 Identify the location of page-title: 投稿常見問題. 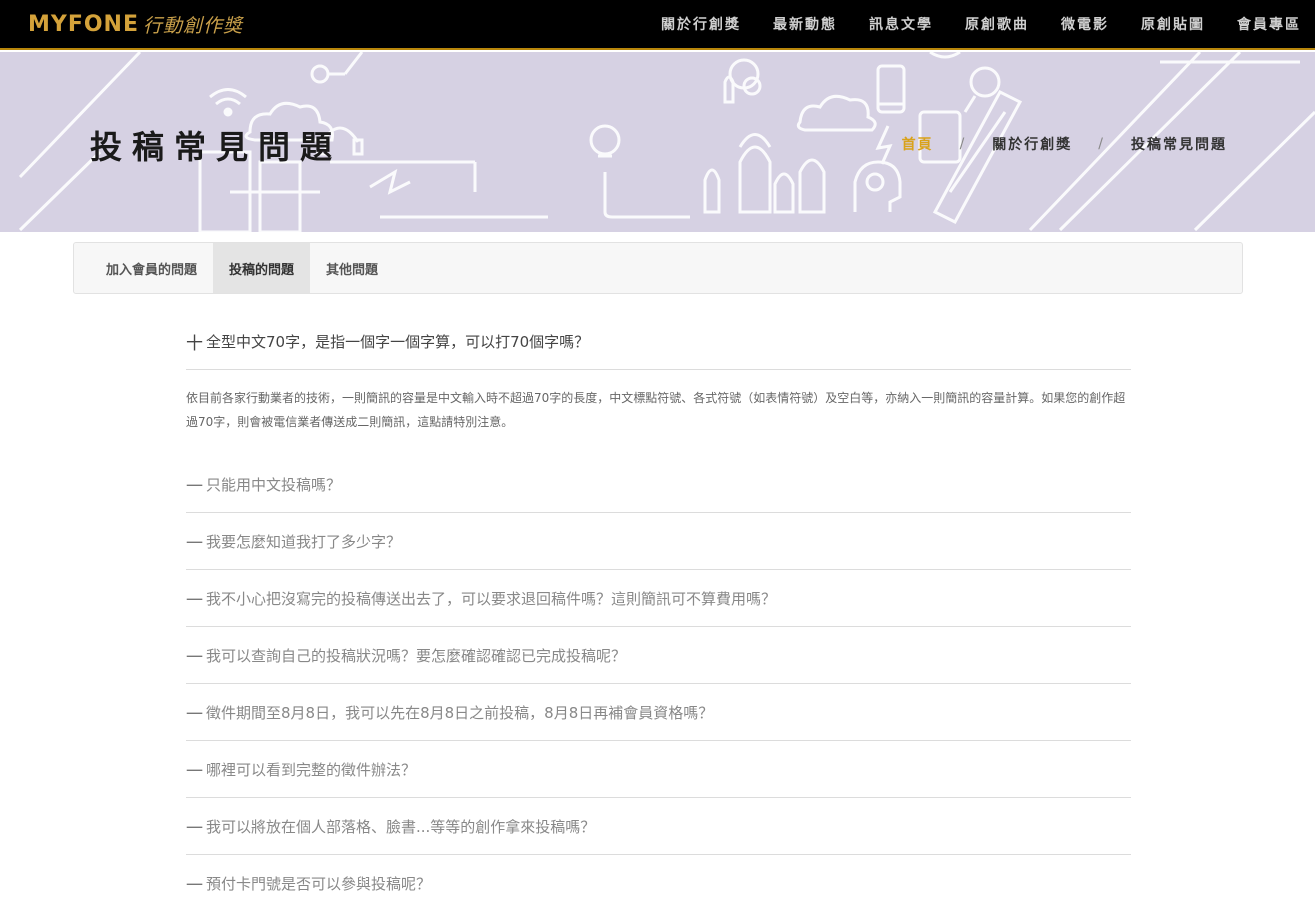
(216, 147).